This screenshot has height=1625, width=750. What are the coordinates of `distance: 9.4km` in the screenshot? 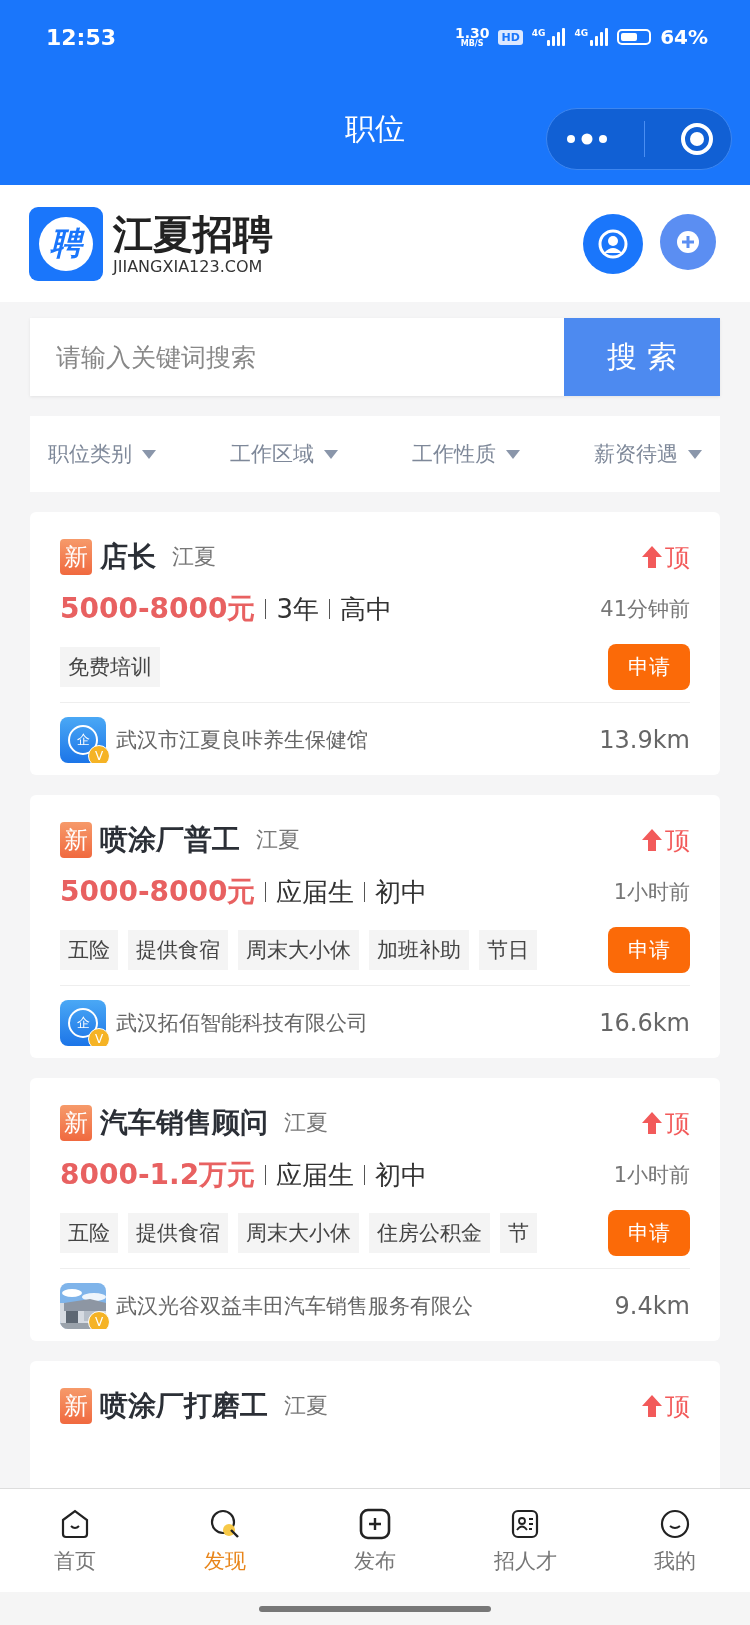 It's located at (652, 1306).